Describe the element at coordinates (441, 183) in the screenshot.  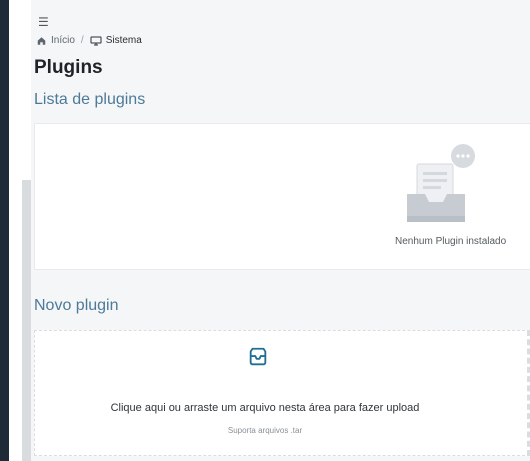
I see `empty-inbox-icon` at that location.